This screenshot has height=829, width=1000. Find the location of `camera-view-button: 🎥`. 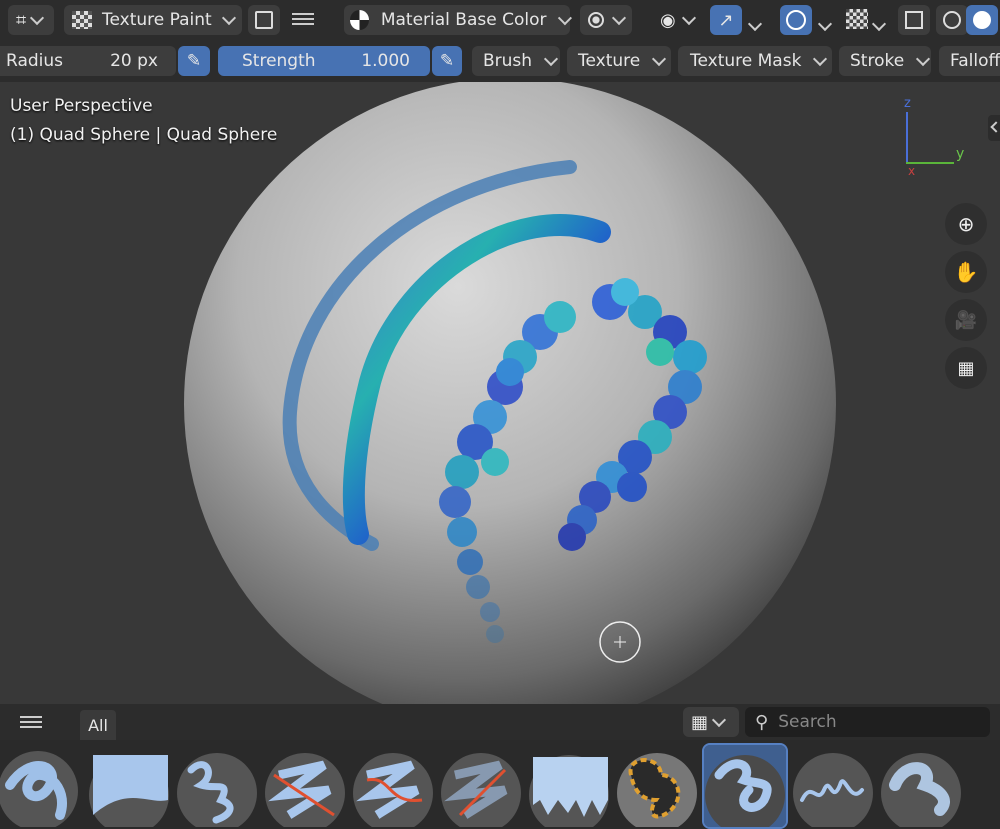

camera-view-button: 🎥 is located at coordinates (966, 320).